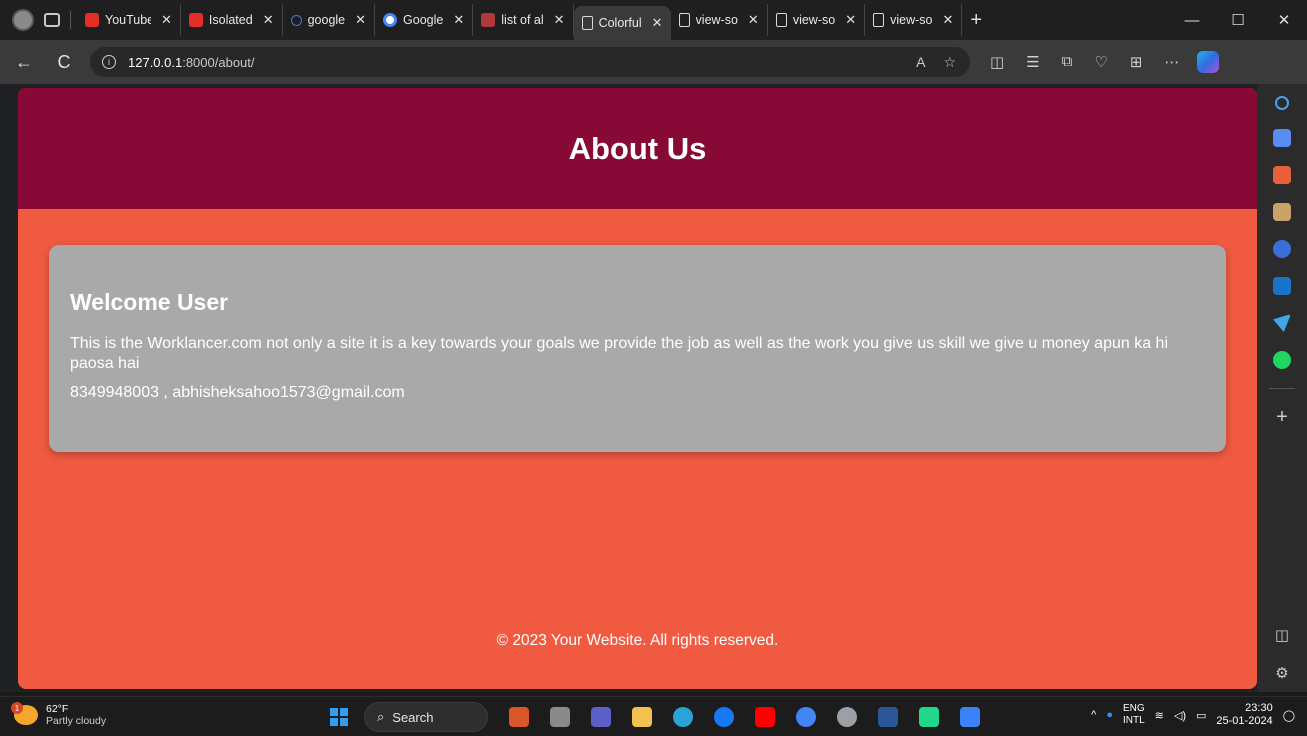 This screenshot has height=736, width=1307. What do you see at coordinates (1282, 635) in the screenshot?
I see `hide-sidebar-icon: ◫` at bounding box center [1282, 635].